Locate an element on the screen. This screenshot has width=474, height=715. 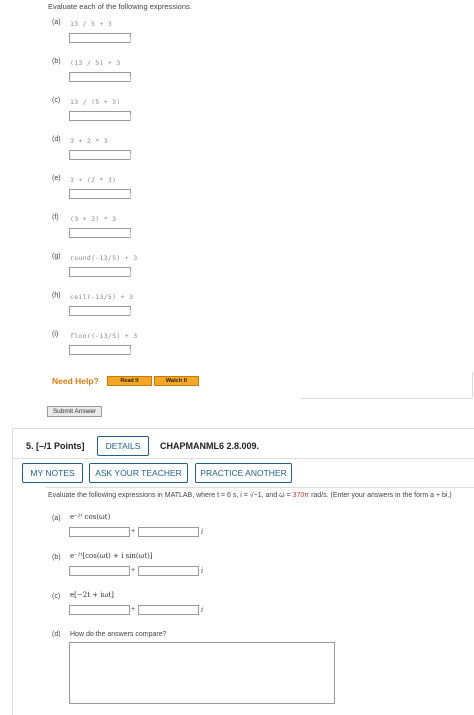
answer-input-i is located at coordinates (100, 350).